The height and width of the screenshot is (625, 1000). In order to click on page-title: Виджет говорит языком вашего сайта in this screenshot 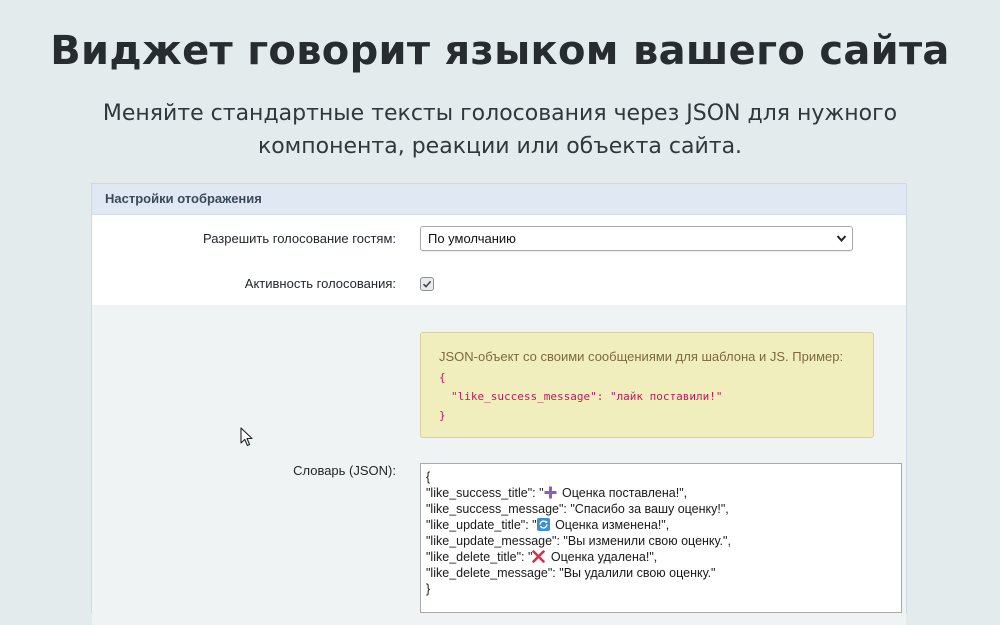, I will do `click(500, 51)`.